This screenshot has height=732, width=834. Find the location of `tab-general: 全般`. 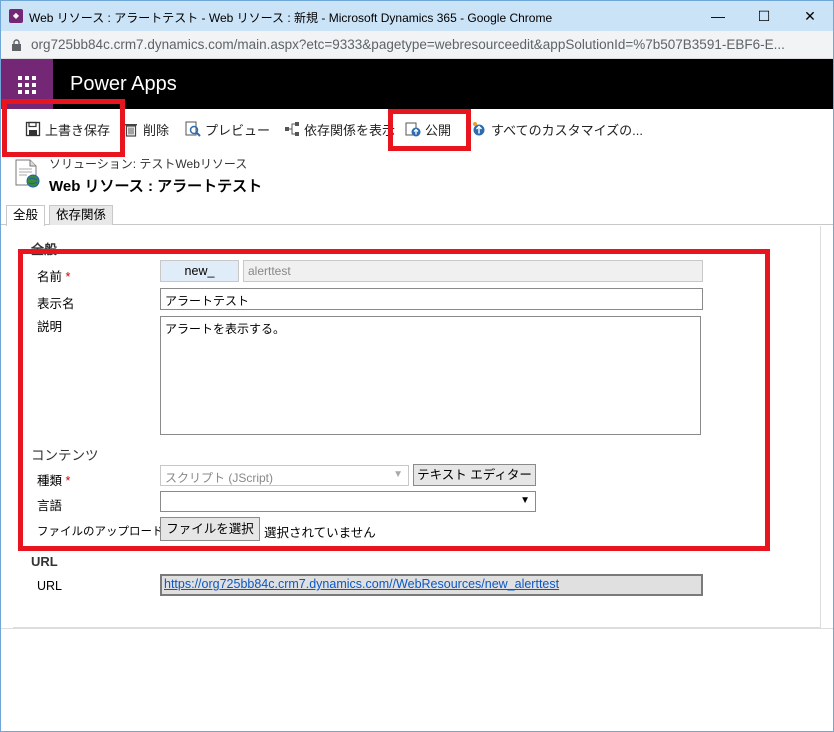

tab-general: 全般 is located at coordinates (26, 215).